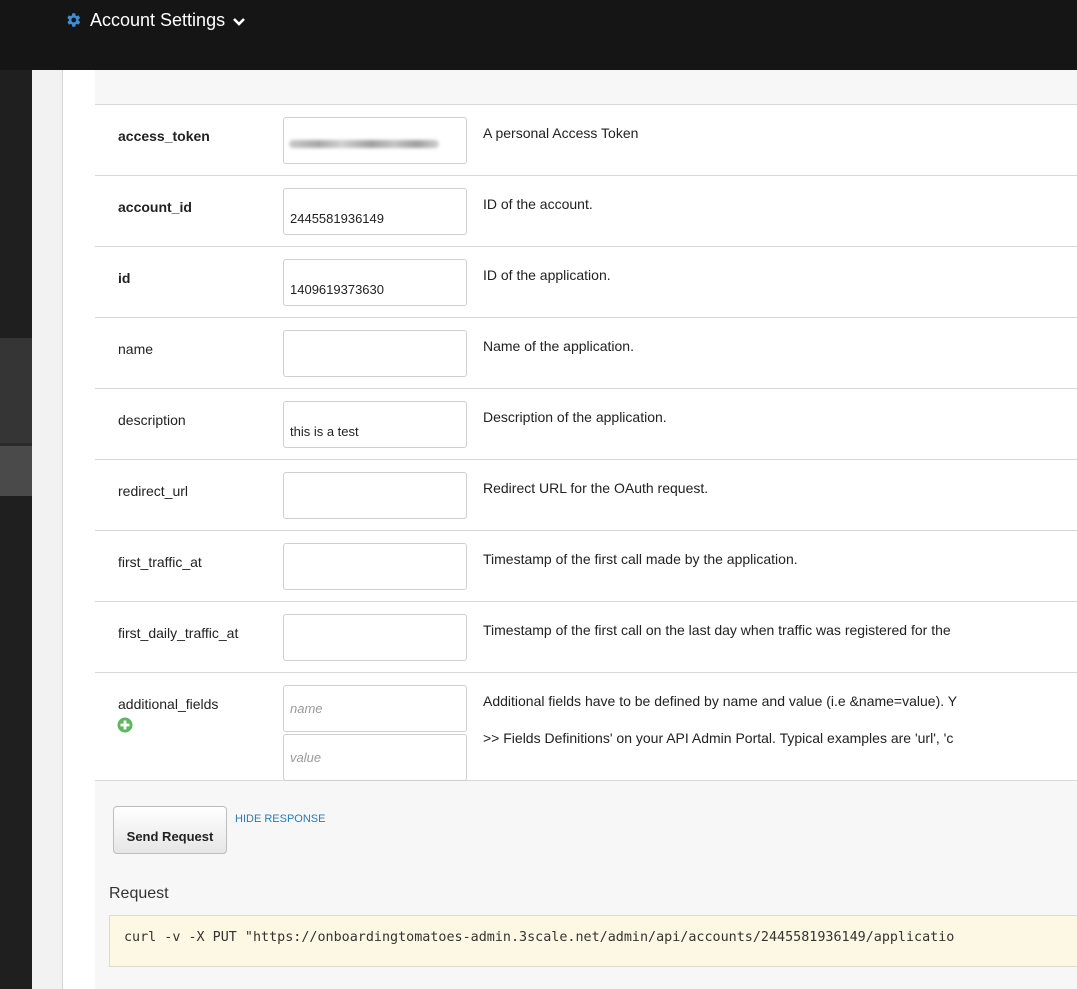 The image size is (1077, 989). What do you see at coordinates (375, 495) in the screenshot?
I see `redirect-url-input` at bounding box center [375, 495].